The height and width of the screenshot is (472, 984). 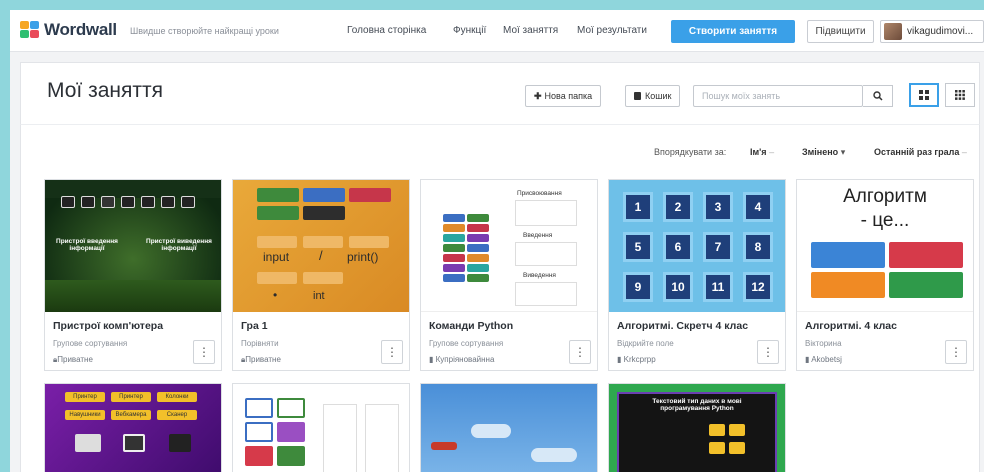 I want to click on numbered-tile: 12, so click(x=758, y=287).